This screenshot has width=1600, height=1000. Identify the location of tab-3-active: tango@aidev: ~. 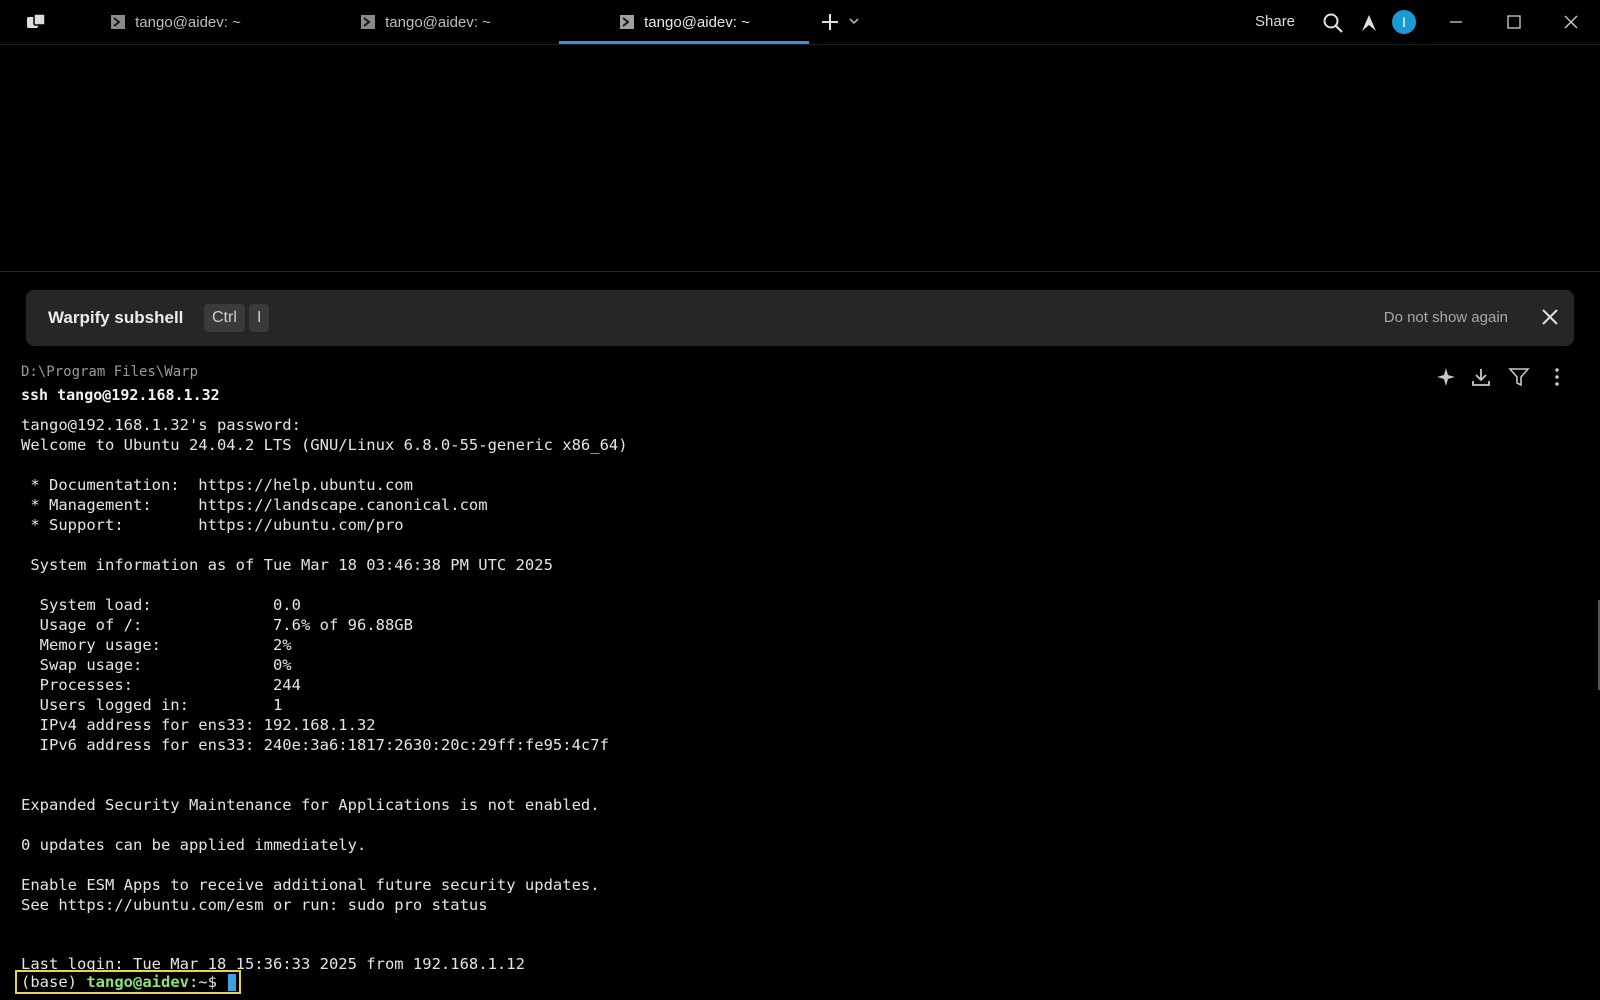
(684, 22).